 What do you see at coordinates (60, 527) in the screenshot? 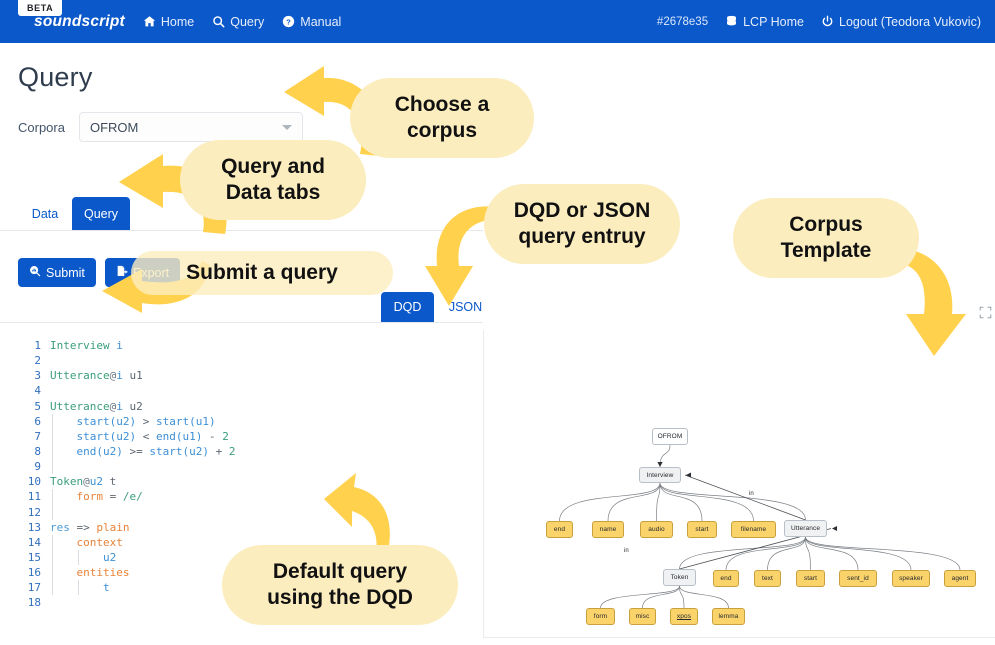
I see `code-token: res` at bounding box center [60, 527].